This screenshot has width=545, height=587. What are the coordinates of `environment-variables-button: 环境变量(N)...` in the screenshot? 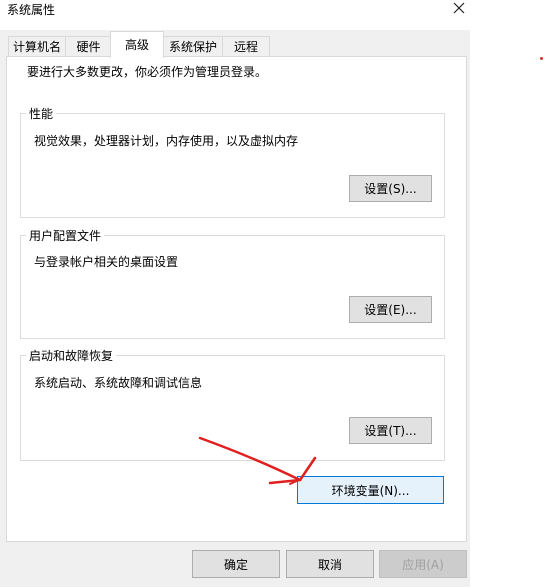 It's located at (370, 490).